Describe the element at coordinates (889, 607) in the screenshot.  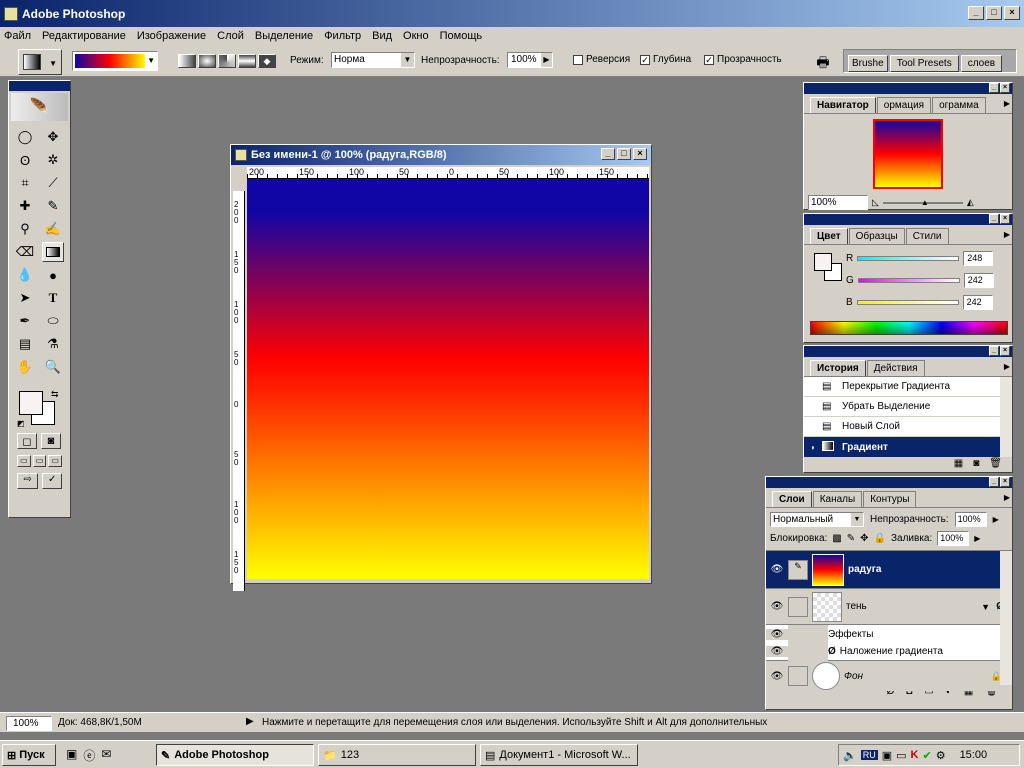
I see `layer-row: 👁 тень ▼ Ø` at that location.